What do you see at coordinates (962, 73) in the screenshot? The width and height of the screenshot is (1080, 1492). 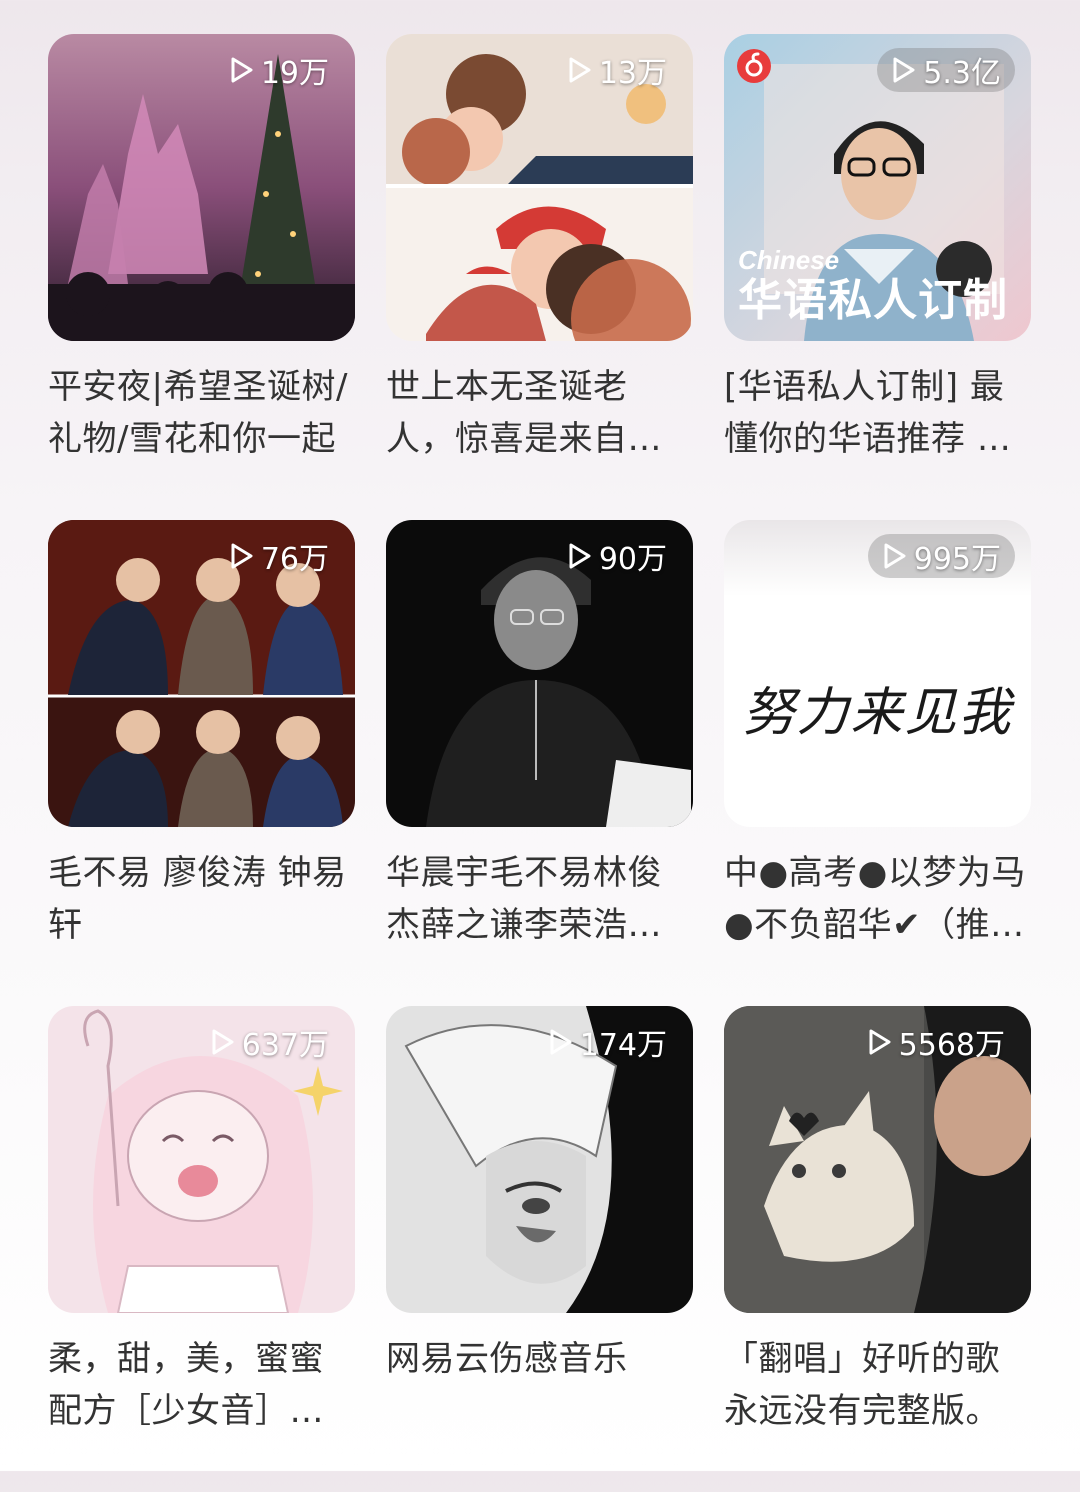 I see `play-count: 5.3亿` at bounding box center [962, 73].